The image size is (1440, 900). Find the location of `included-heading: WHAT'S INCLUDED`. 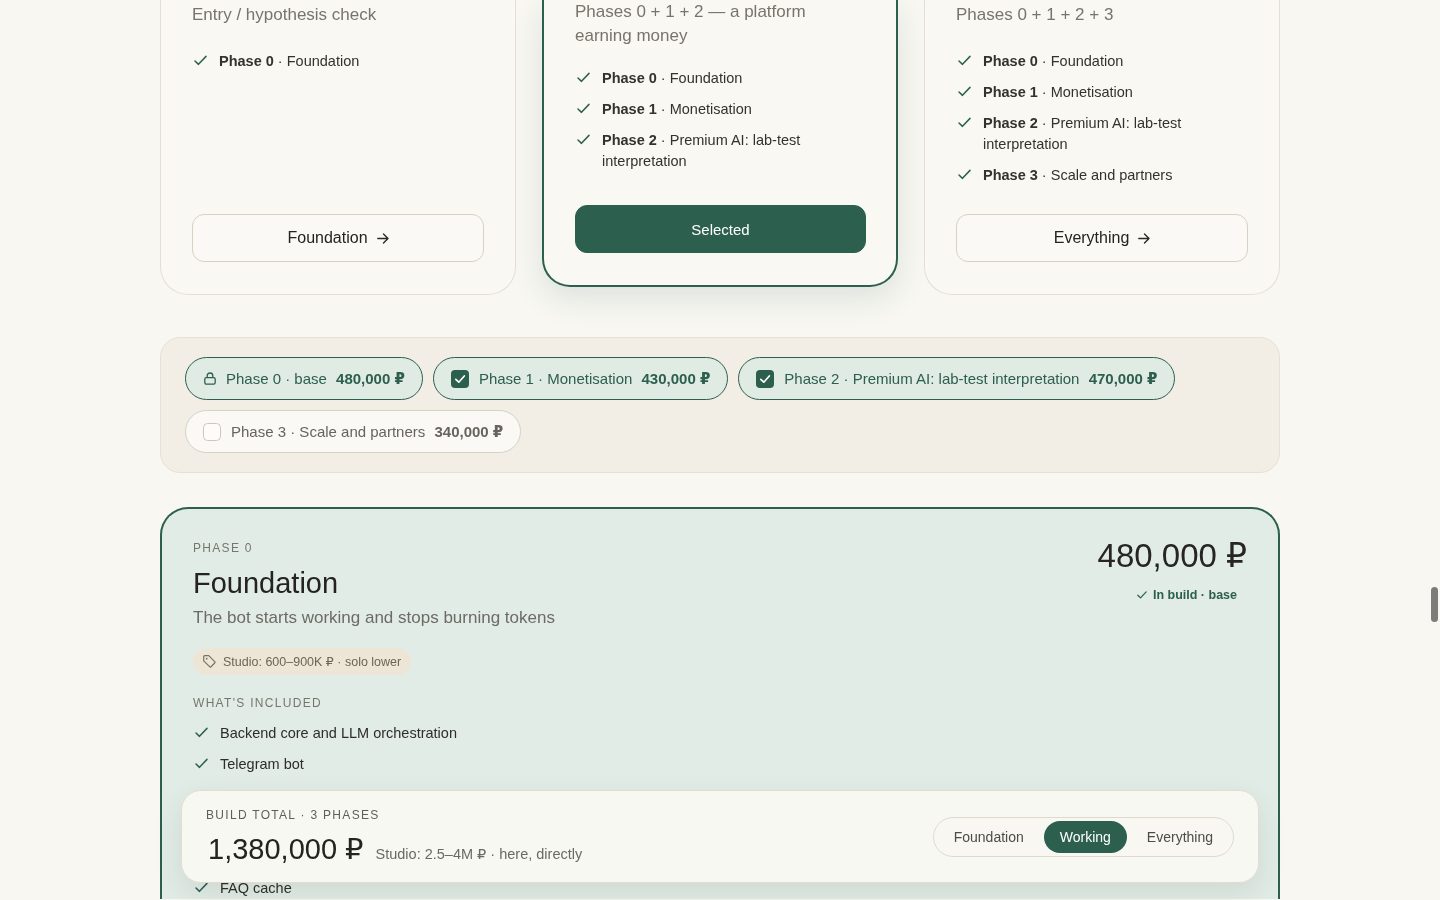

included-heading: WHAT'S INCLUDED is located at coordinates (258, 703).